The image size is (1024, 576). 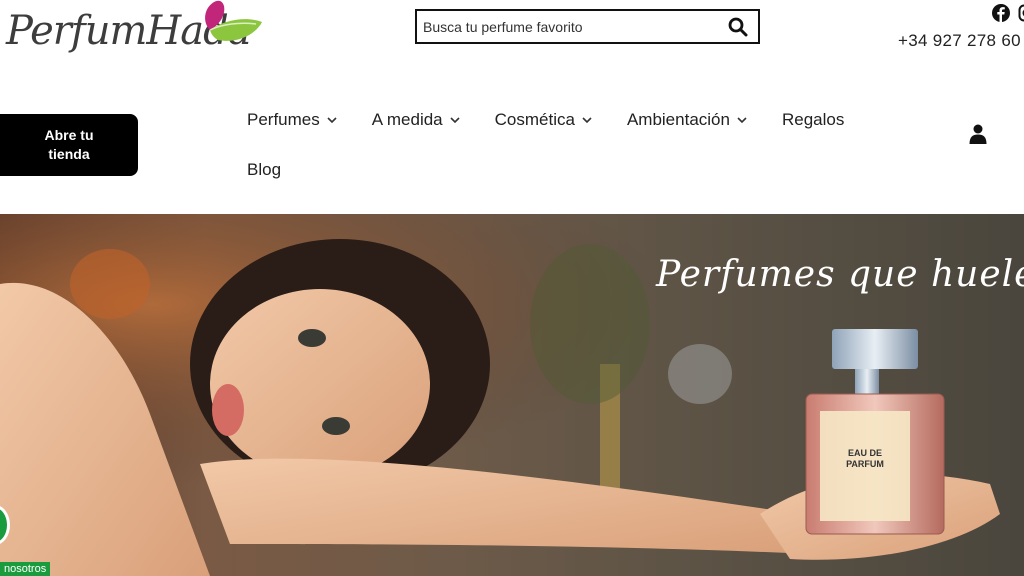 I want to click on bottle-label-line2: PARFUM, so click(x=865, y=464).